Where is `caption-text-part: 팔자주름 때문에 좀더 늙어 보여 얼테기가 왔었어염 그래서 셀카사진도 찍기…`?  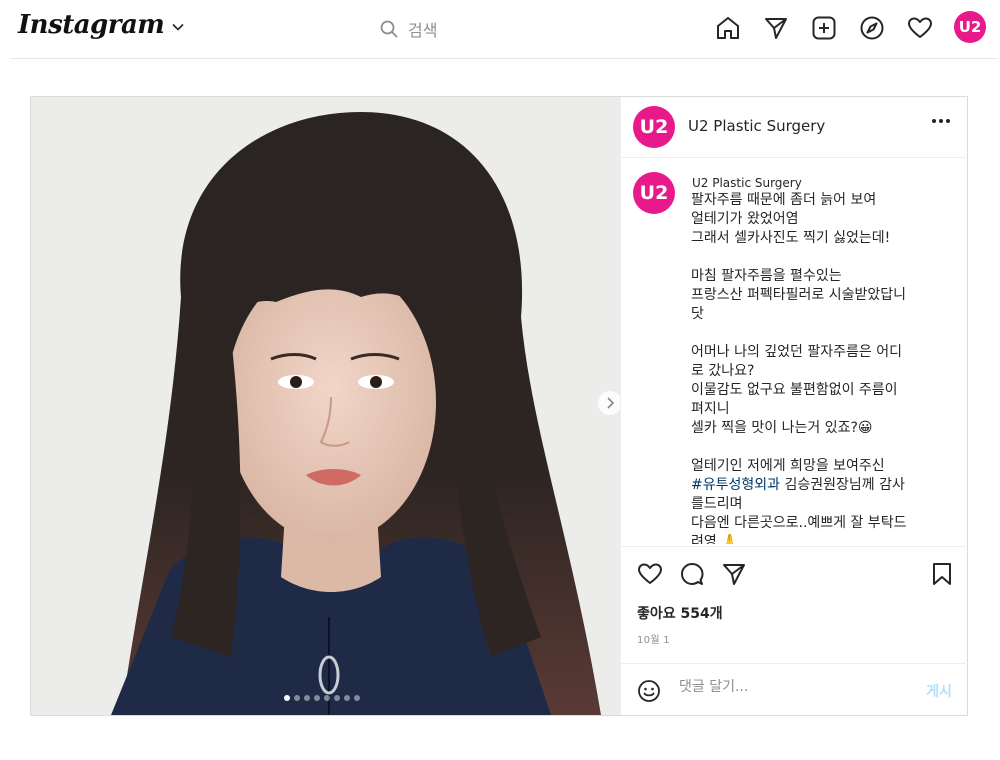
caption-text-part: 팔자주름 때문에 좀더 늙어 보여 얼테기가 왔었어염 그래서 셀카사진도 찍기… is located at coordinates (798, 333).